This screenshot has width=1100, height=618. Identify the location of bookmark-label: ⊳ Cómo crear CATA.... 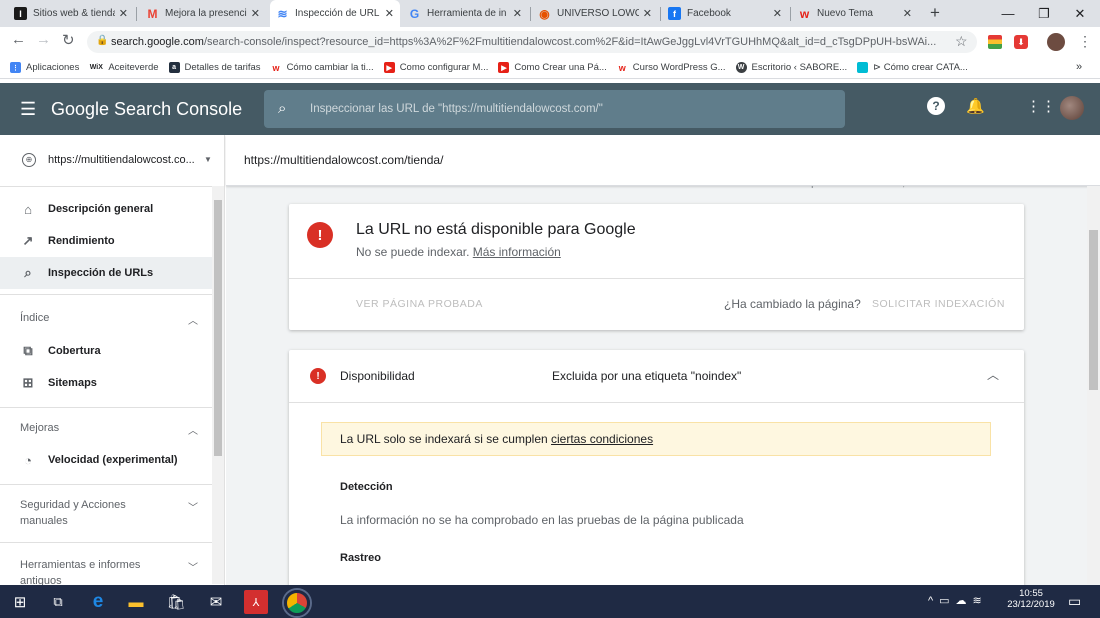
(920, 67).